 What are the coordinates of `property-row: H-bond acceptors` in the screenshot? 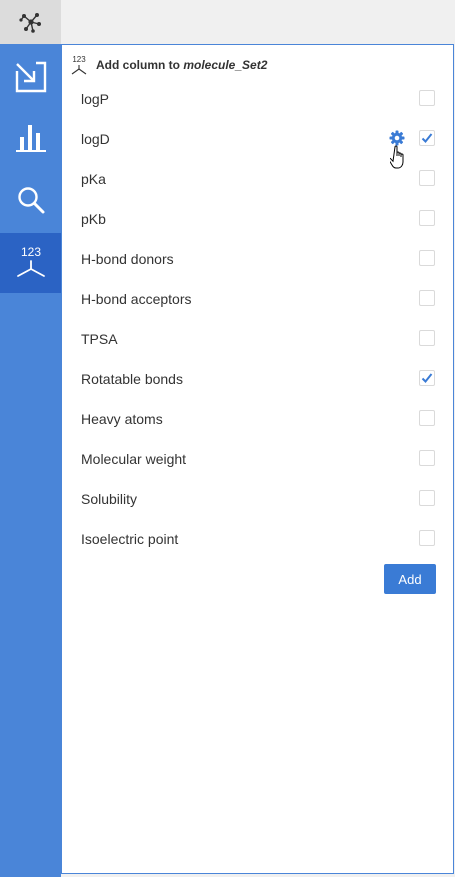 It's located at (258, 299).